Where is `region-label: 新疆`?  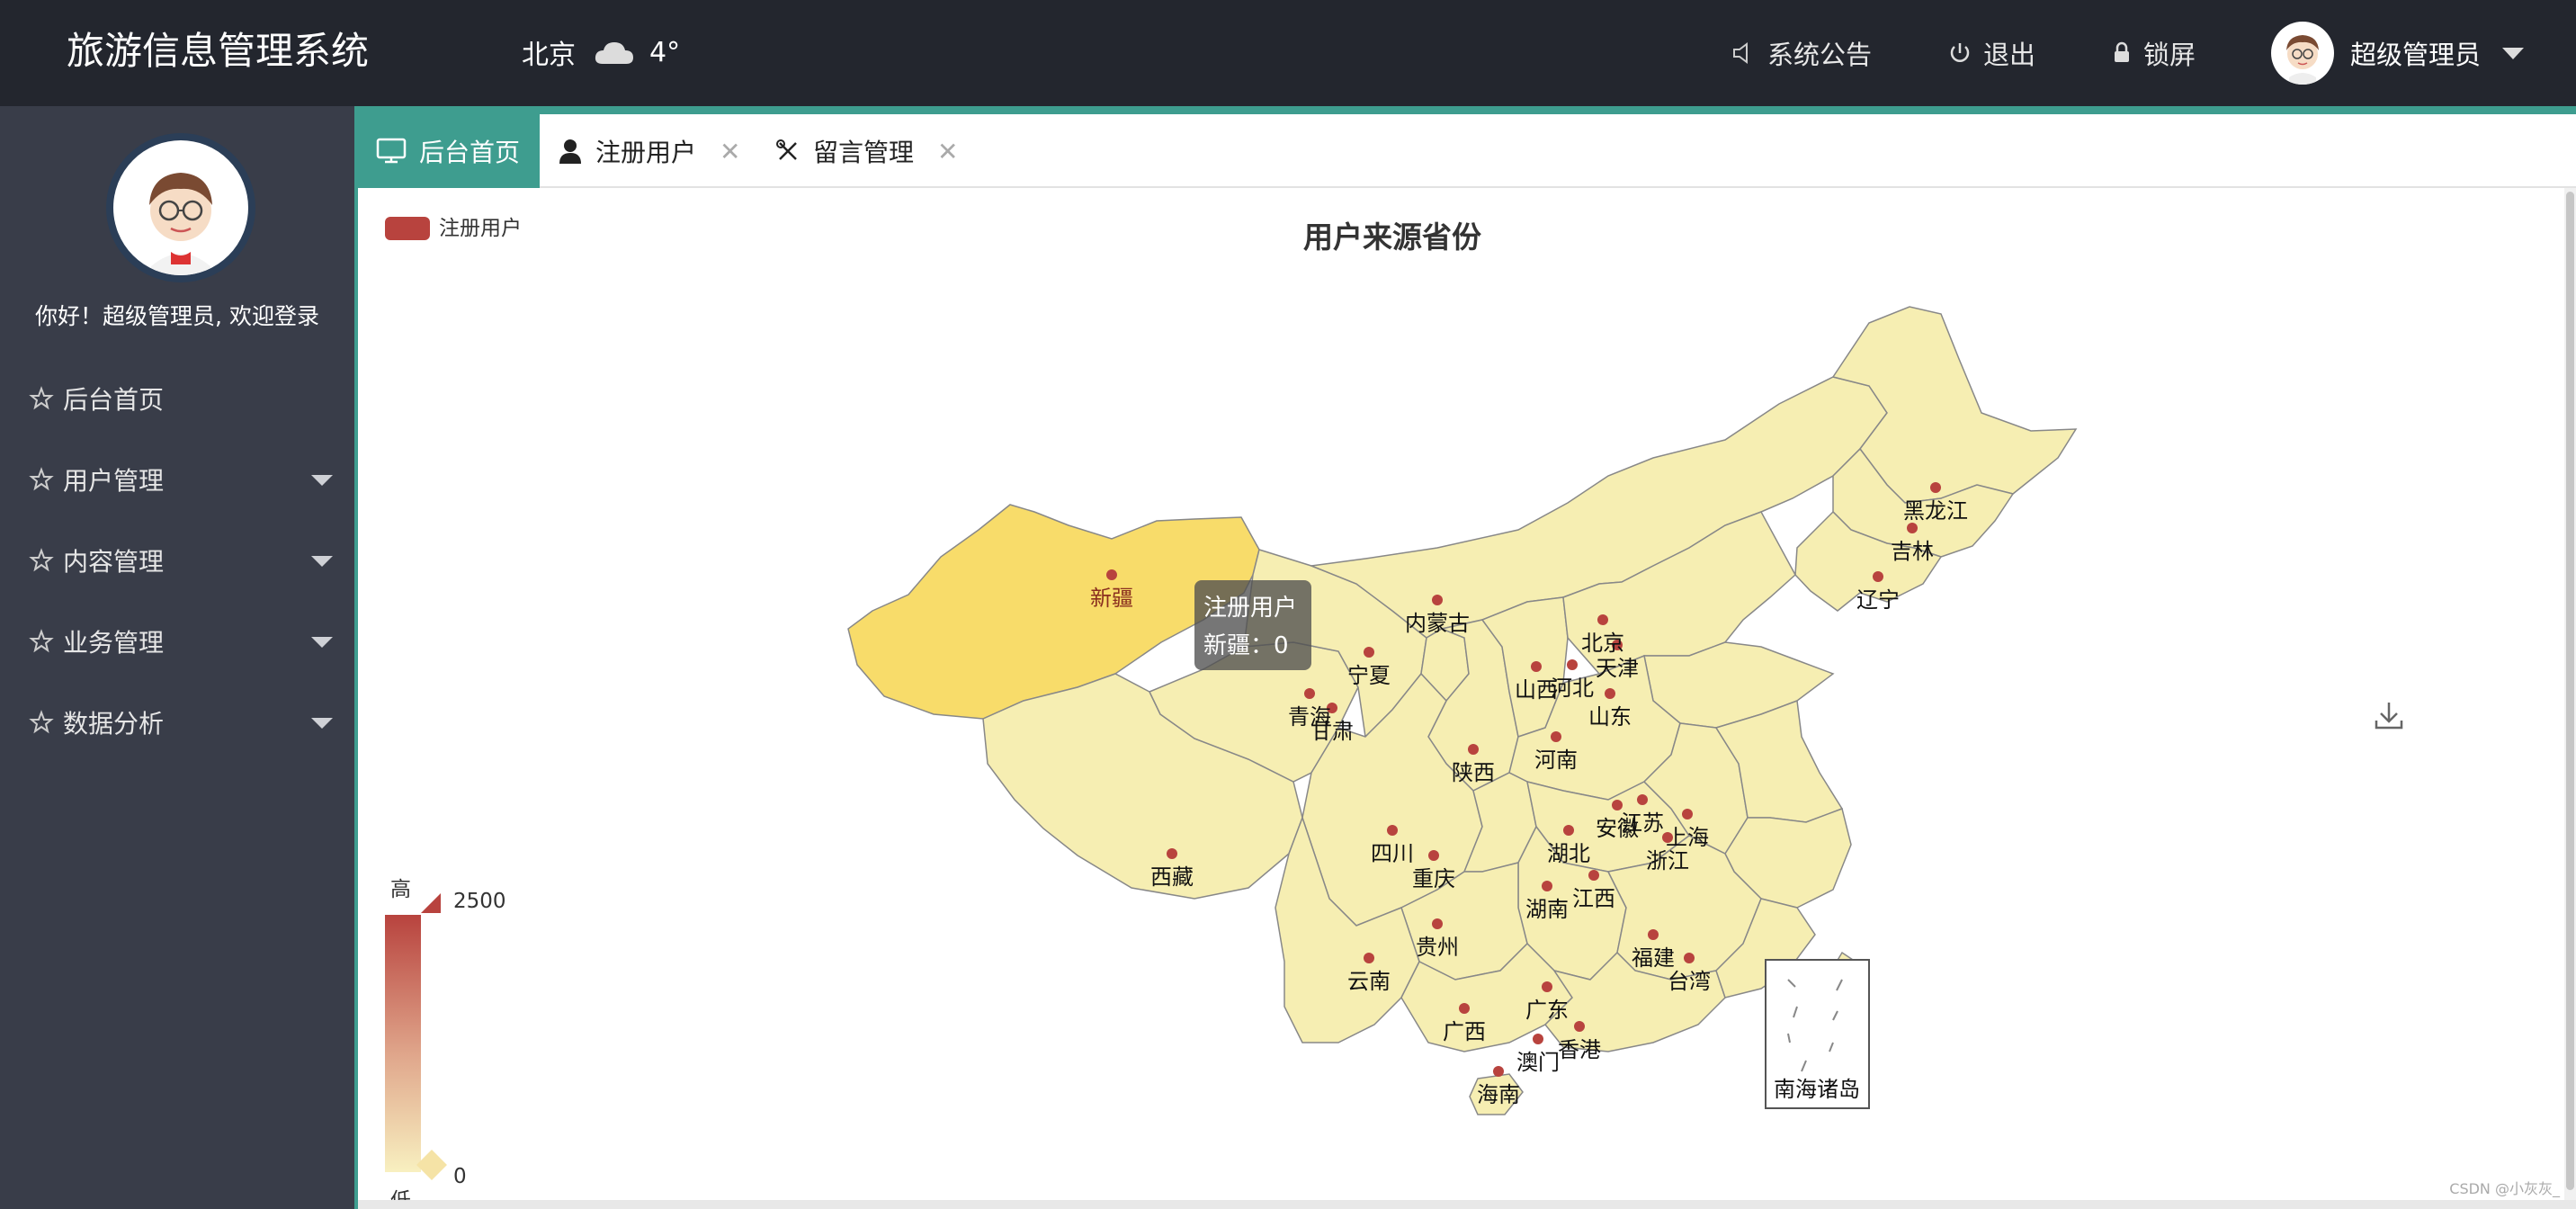 region-label: 新疆 is located at coordinates (1111, 598).